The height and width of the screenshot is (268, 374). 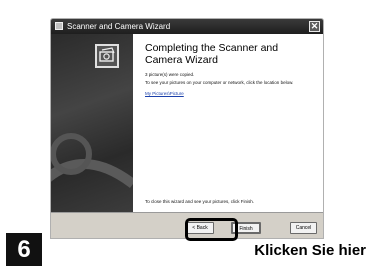 I want to click on finish-highlight-box, so click(x=211, y=229).